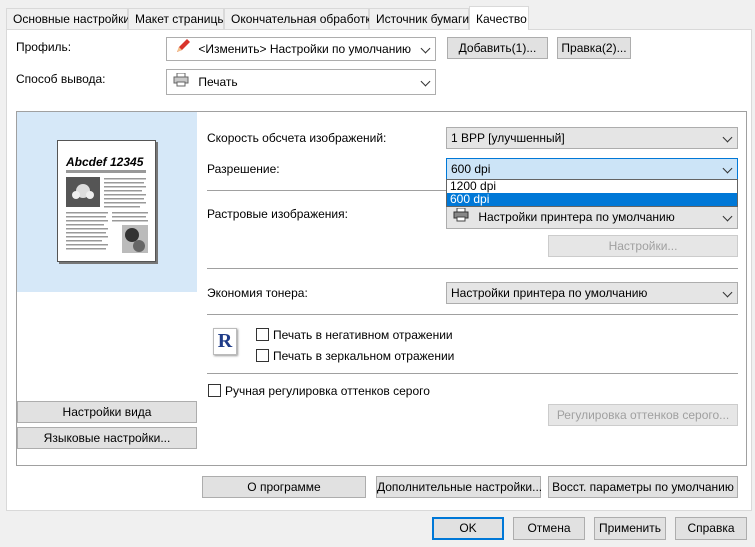 The width and height of the screenshot is (755, 547). Describe the element at coordinates (218, 82) in the screenshot. I see `output-method-value: Печать` at that location.